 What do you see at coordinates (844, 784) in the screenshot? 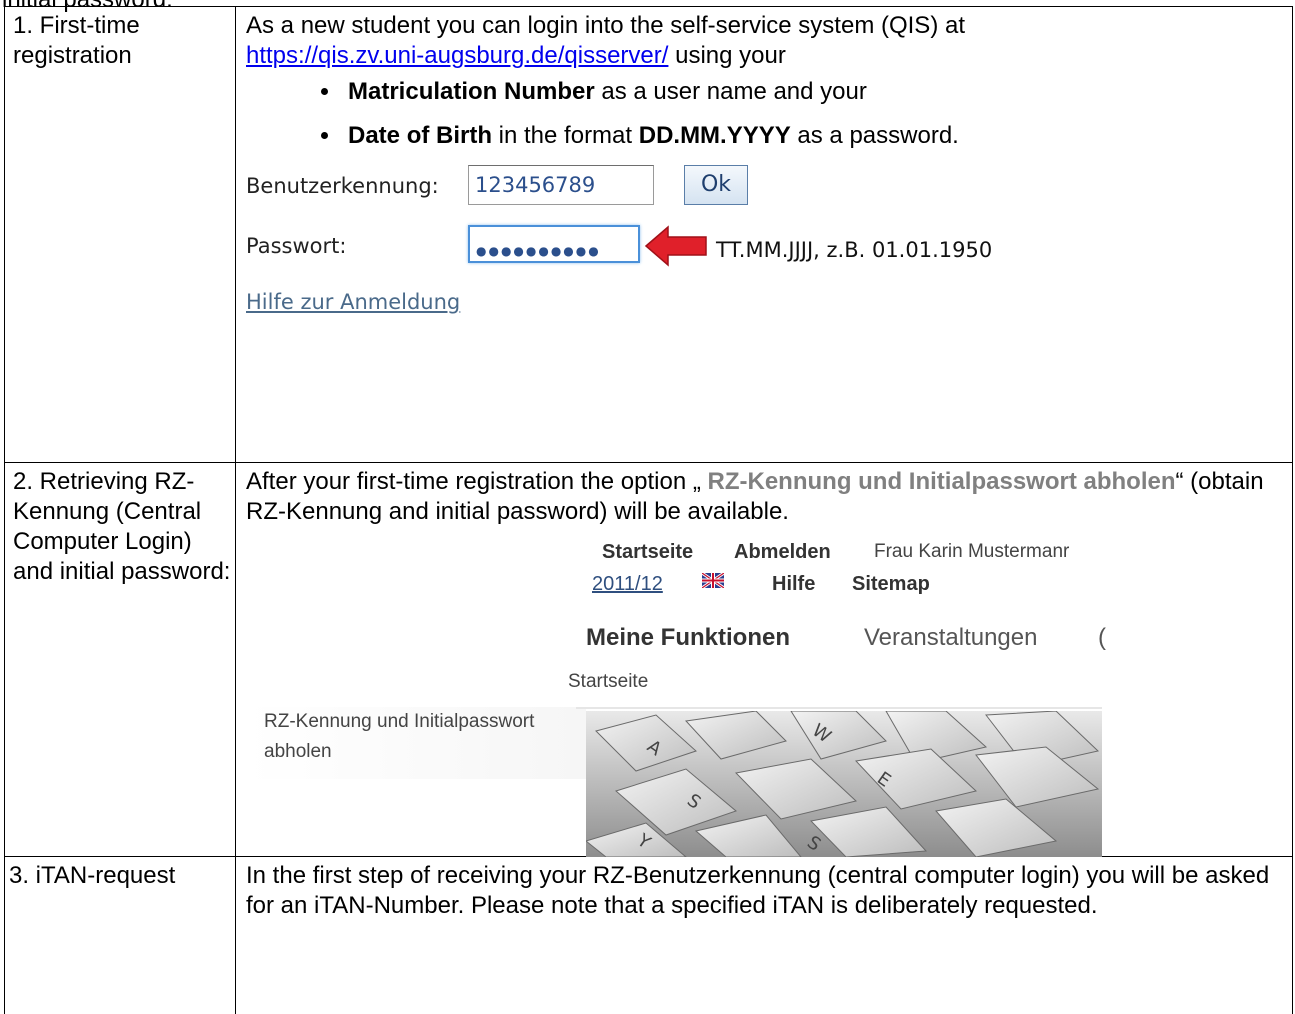
I see `keyboard-image: A W S E Y S` at bounding box center [844, 784].